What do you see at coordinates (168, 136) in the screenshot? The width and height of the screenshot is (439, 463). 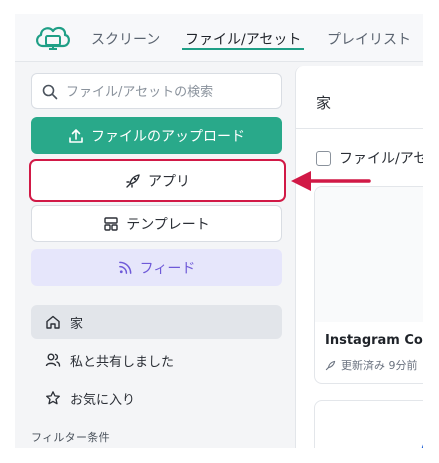 I see `upload-files-label: ファイルのアップロード` at bounding box center [168, 136].